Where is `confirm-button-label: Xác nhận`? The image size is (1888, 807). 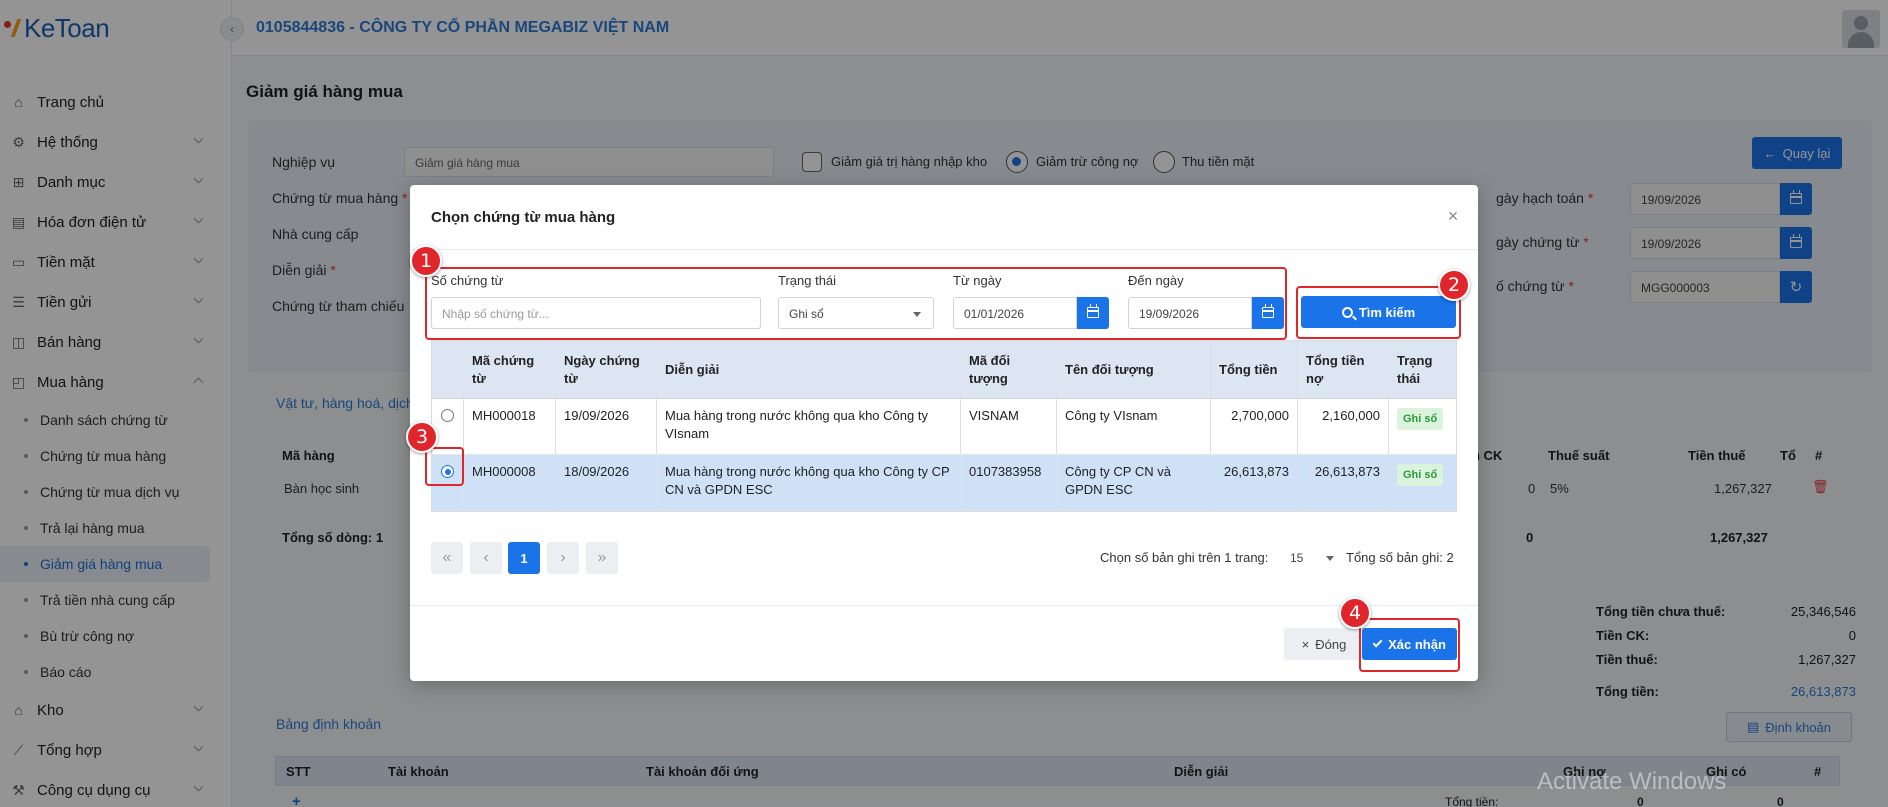 confirm-button-label: Xác nhận is located at coordinates (1417, 644).